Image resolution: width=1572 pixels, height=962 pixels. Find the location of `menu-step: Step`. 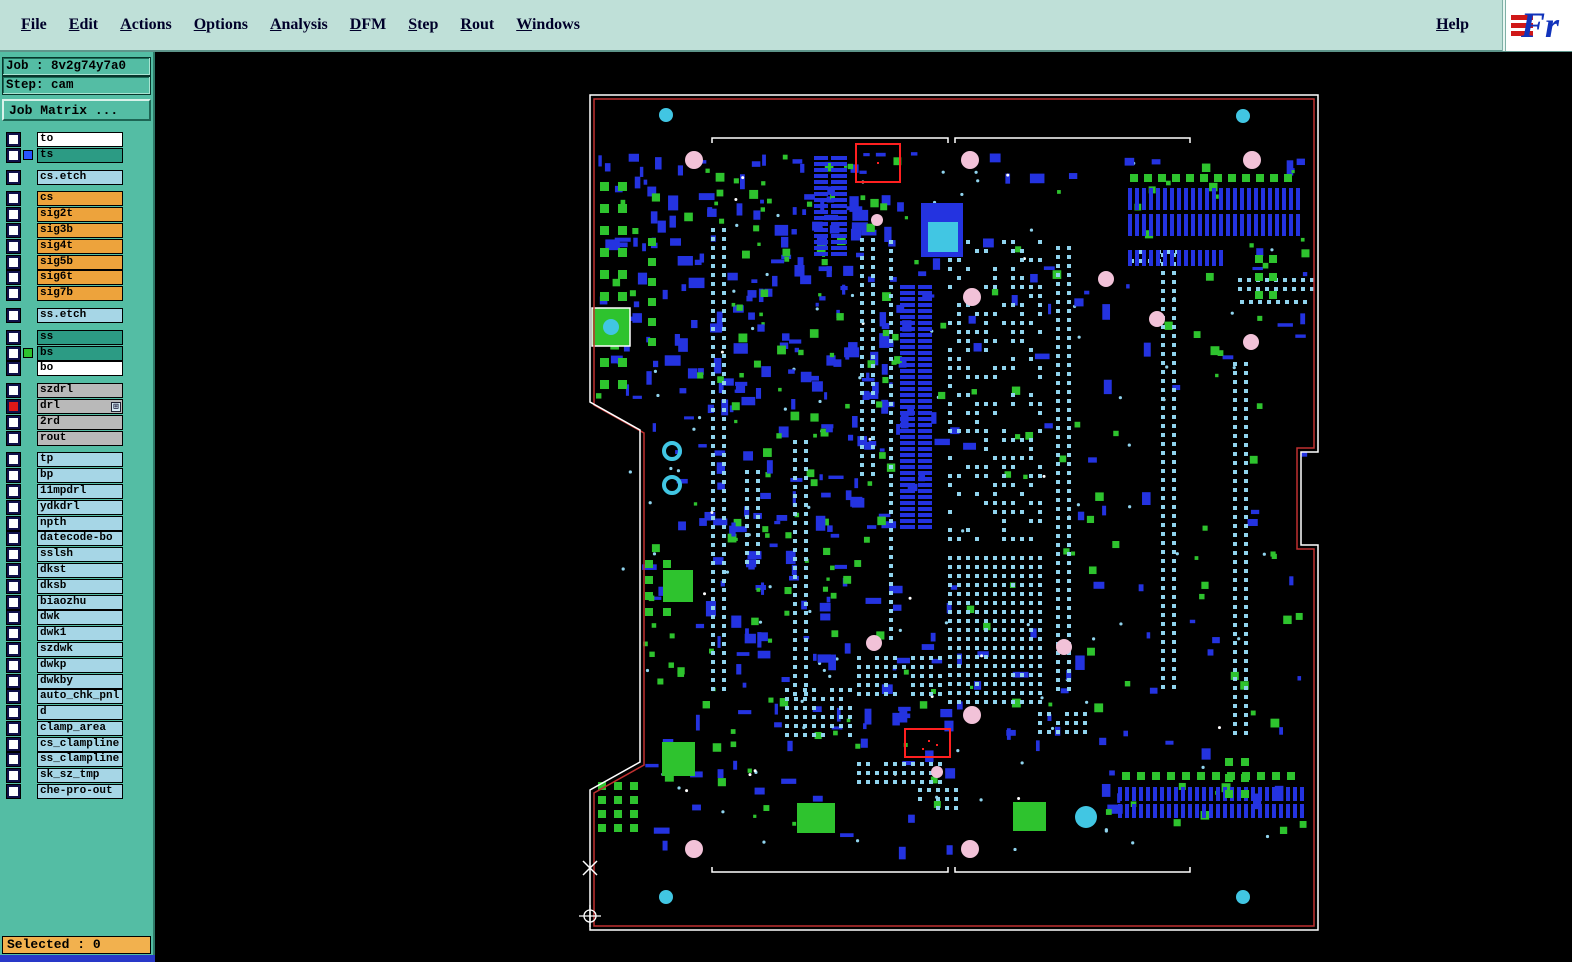

menu-step: Step is located at coordinates (423, 25).